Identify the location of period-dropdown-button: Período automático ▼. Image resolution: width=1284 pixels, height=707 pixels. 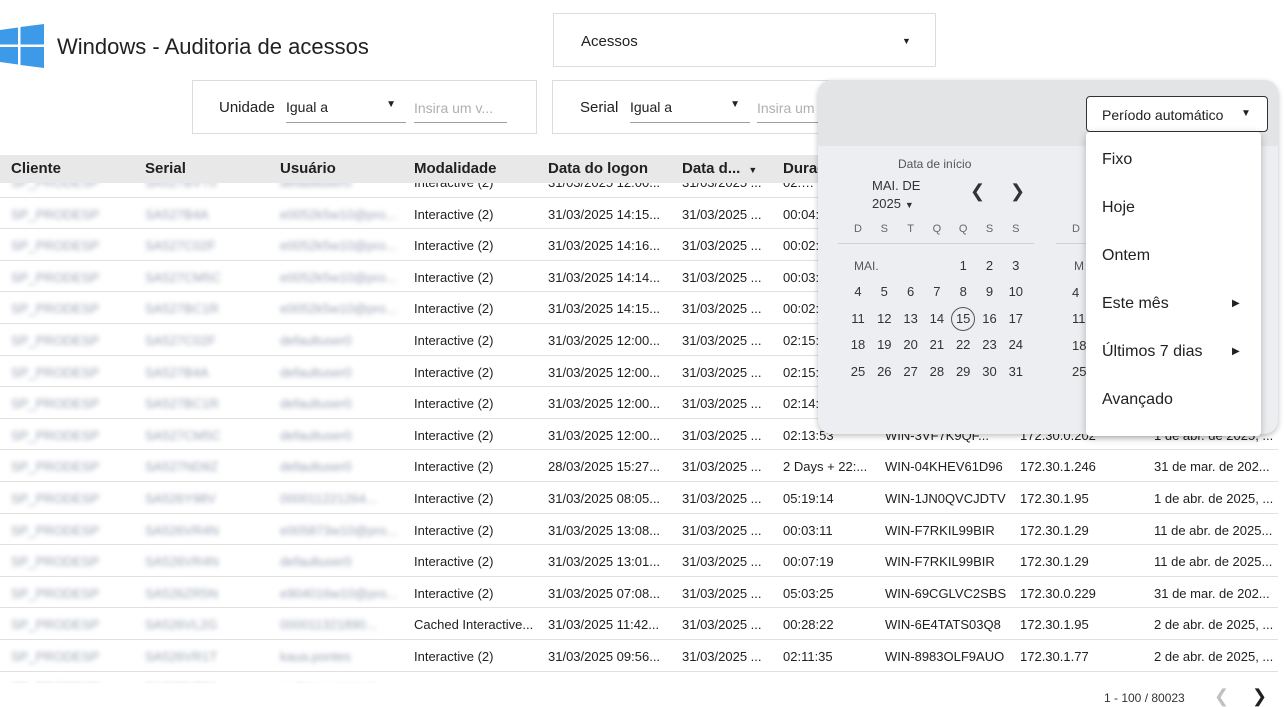
(1177, 114).